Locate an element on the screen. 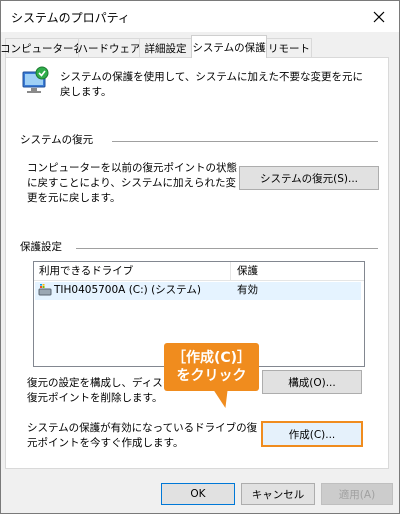 This screenshot has width=400, height=514. apply-button: 適用(A) is located at coordinates (357, 494).